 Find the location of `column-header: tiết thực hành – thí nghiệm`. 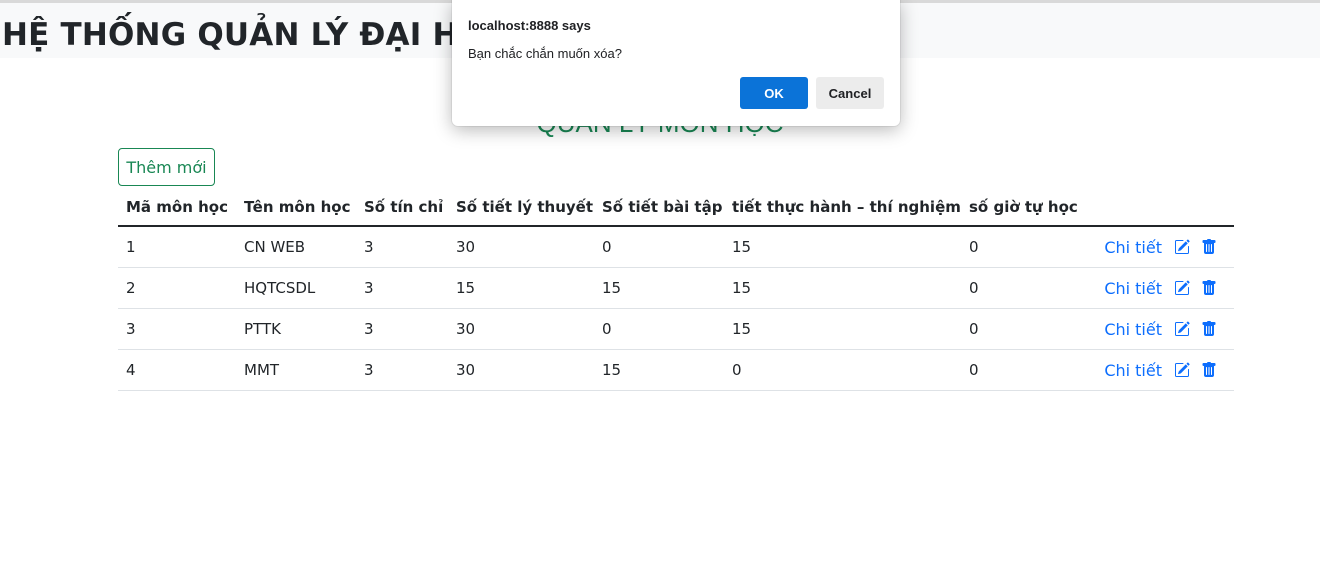

column-header: tiết thực hành – thí nghiệm is located at coordinates (846, 206).